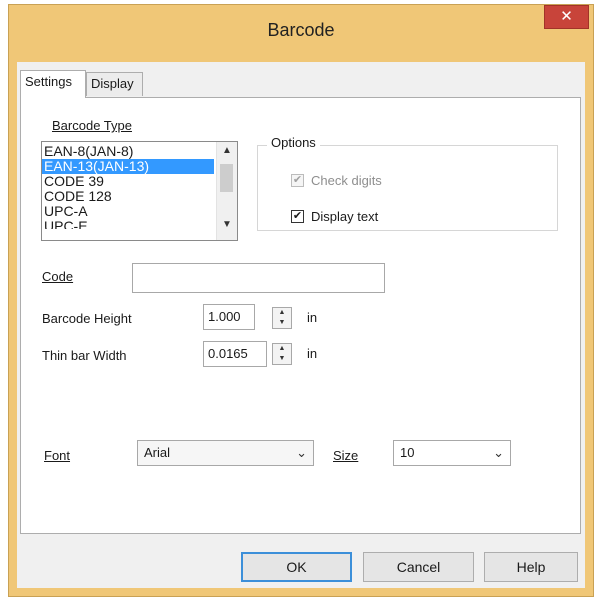 This screenshot has width=602, height=601. Describe the element at coordinates (128, 166) in the screenshot. I see `list-item-selected: EAN-13(JAN-13)` at that location.